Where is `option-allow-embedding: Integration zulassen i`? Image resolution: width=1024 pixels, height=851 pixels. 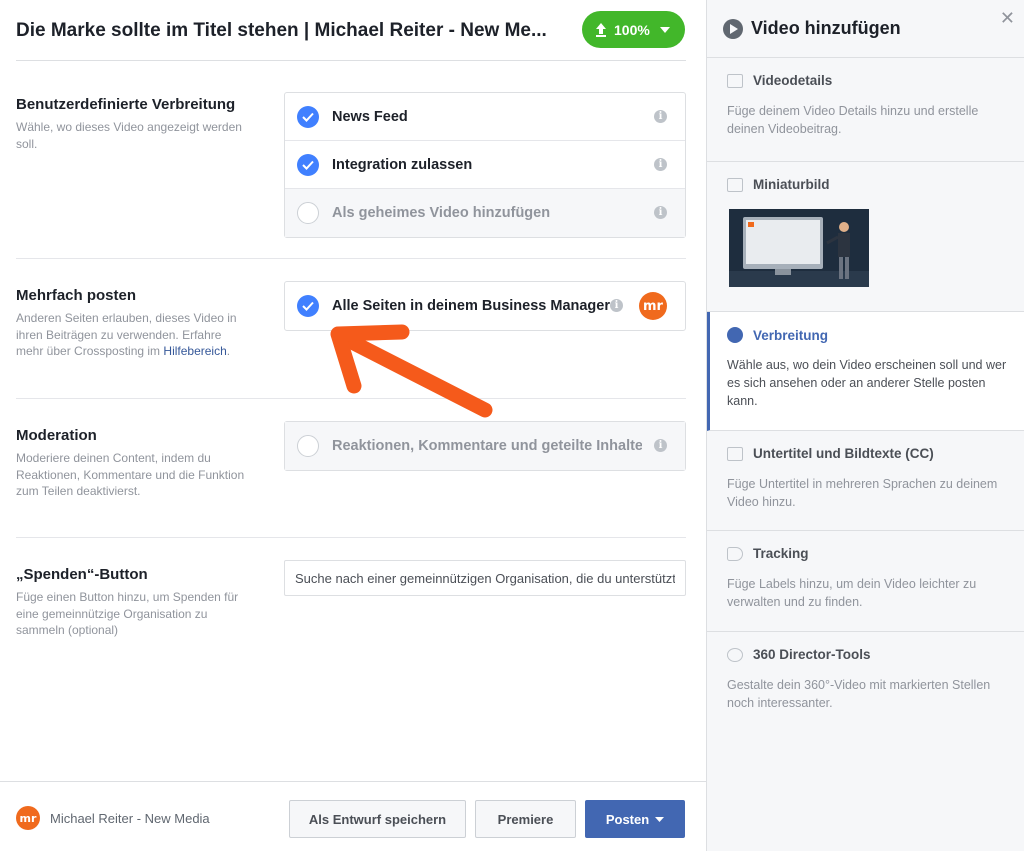 option-allow-embedding: Integration zulassen i is located at coordinates (485, 165).